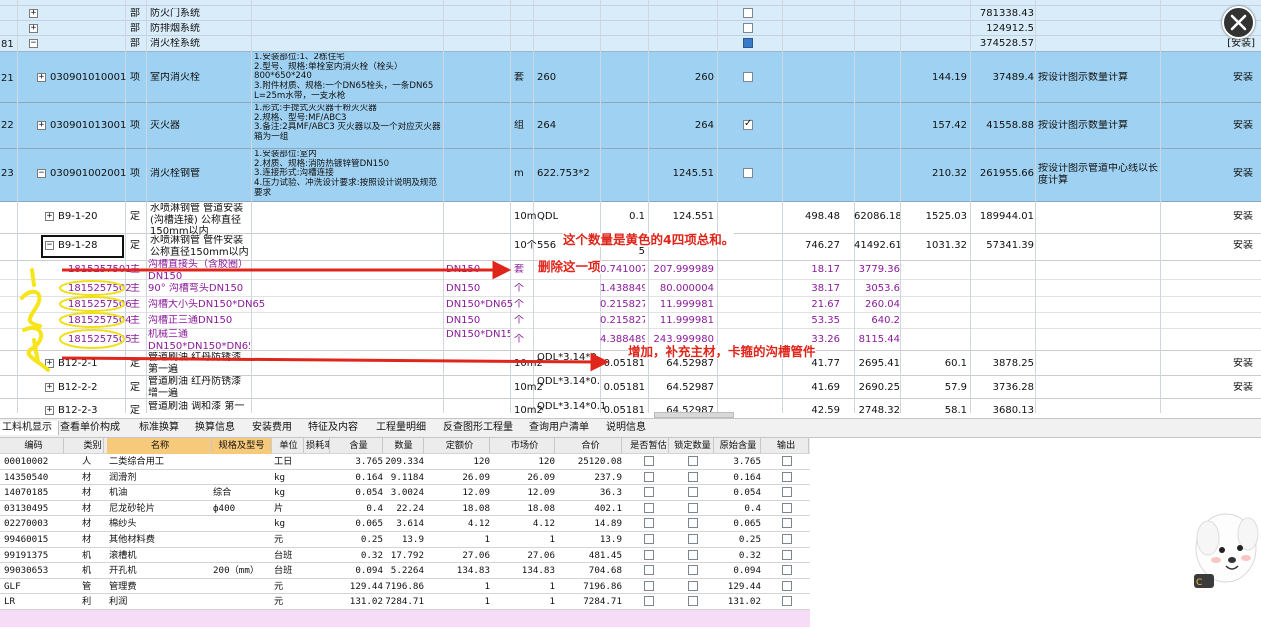  I want to click on grid-header-output: 输出, so click(786, 445).